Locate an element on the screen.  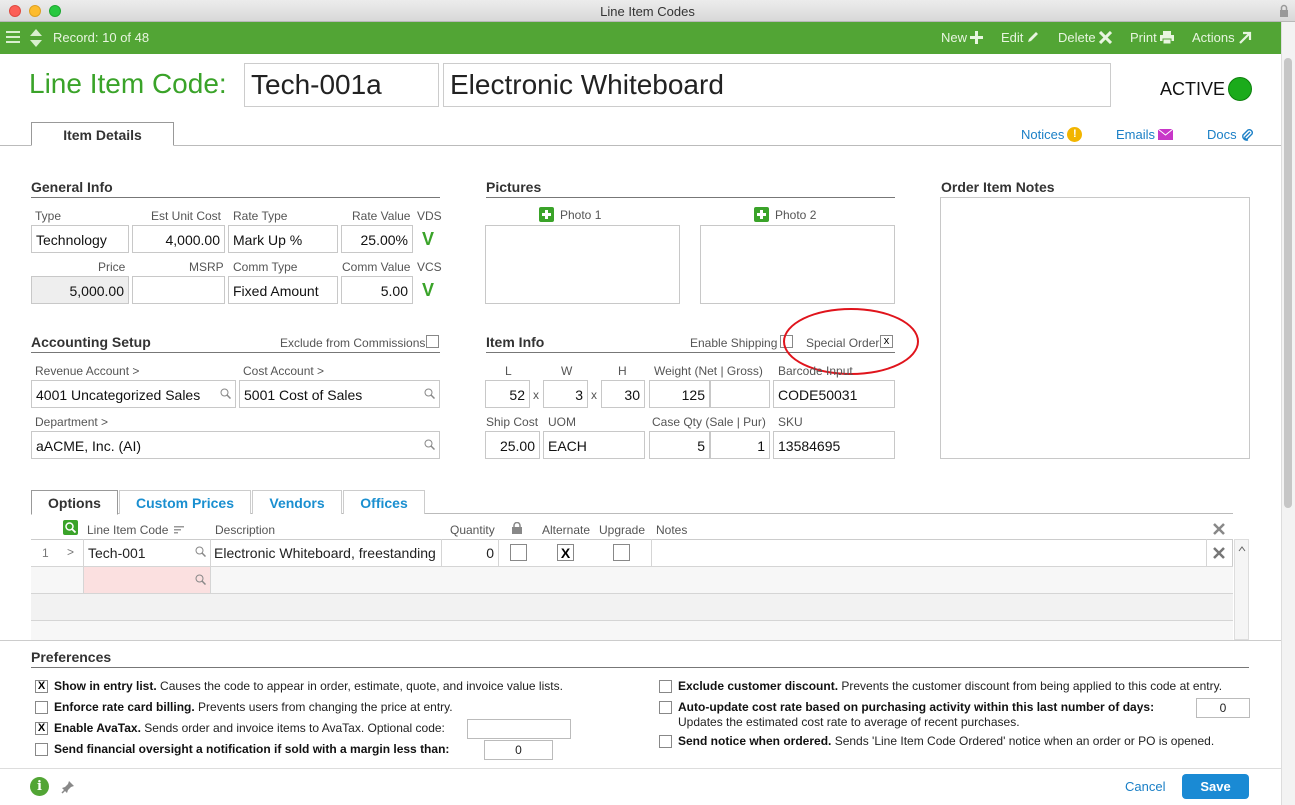
msrp-field is located at coordinates (178, 290).